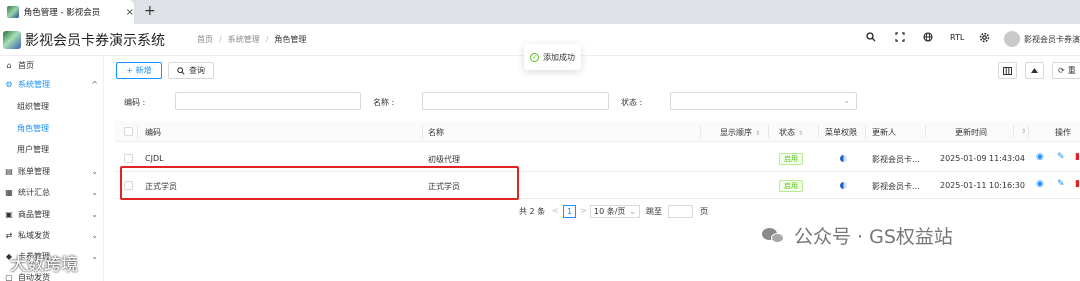 The width and height of the screenshot is (1080, 281). What do you see at coordinates (1034, 70) in the screenshot?
I see `collapse-button` at bounding box center [1034, 70].